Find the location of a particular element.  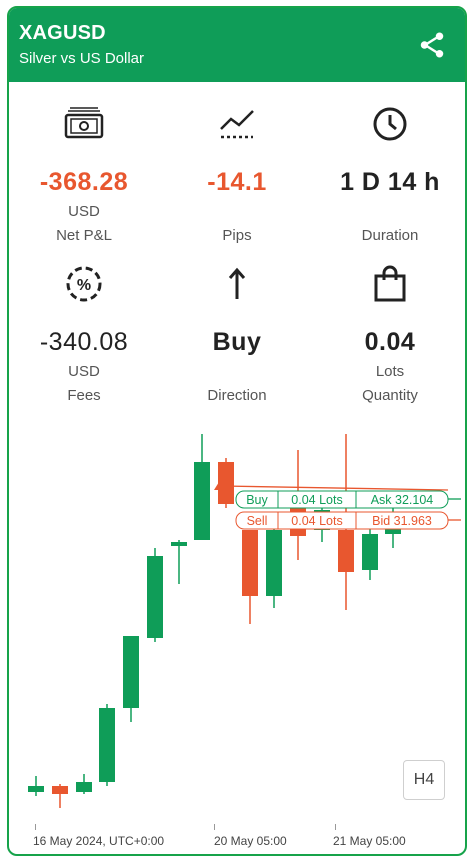

cash-icon is located at coordinates (84, 124).